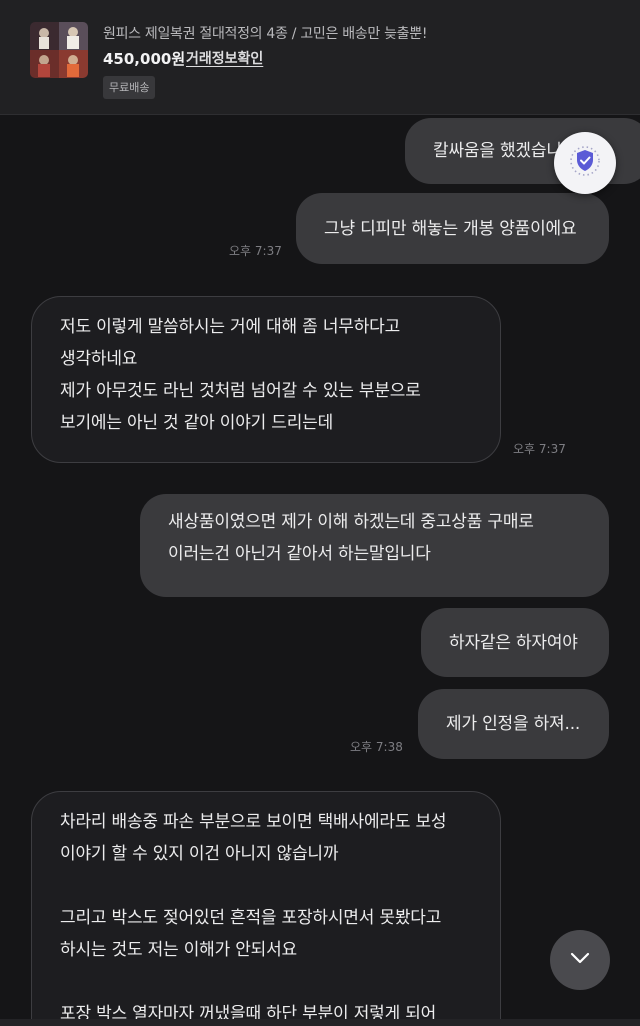 The width and height of the screenshot is (640, 1026). What do you see at coordinates (240, 391) in the screenshot?
I see `message-line: 제가 아무것도 라닌 것처럼 넘어갈 수 있는 부분으로` at bounding box center [240, 391].